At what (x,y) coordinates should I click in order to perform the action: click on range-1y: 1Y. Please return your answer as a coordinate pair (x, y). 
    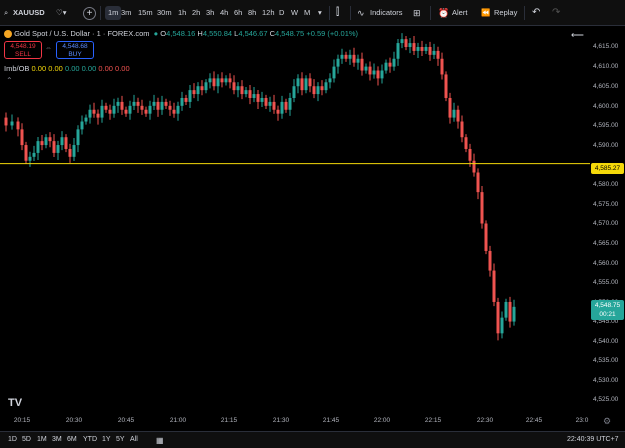
    Looking at the image, I should click on (106, 439).